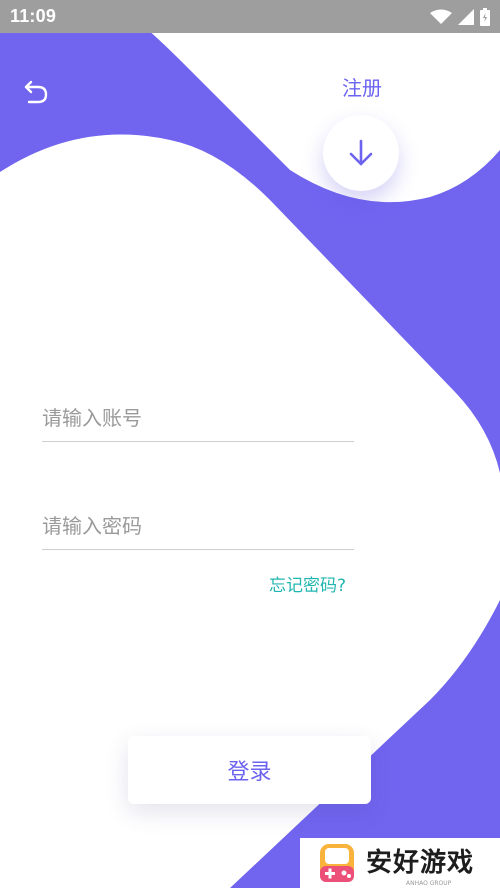 Image resolution: width=500 pixels, height=888 pixels. I want to click on register-link: 注册, so click(362, 86).